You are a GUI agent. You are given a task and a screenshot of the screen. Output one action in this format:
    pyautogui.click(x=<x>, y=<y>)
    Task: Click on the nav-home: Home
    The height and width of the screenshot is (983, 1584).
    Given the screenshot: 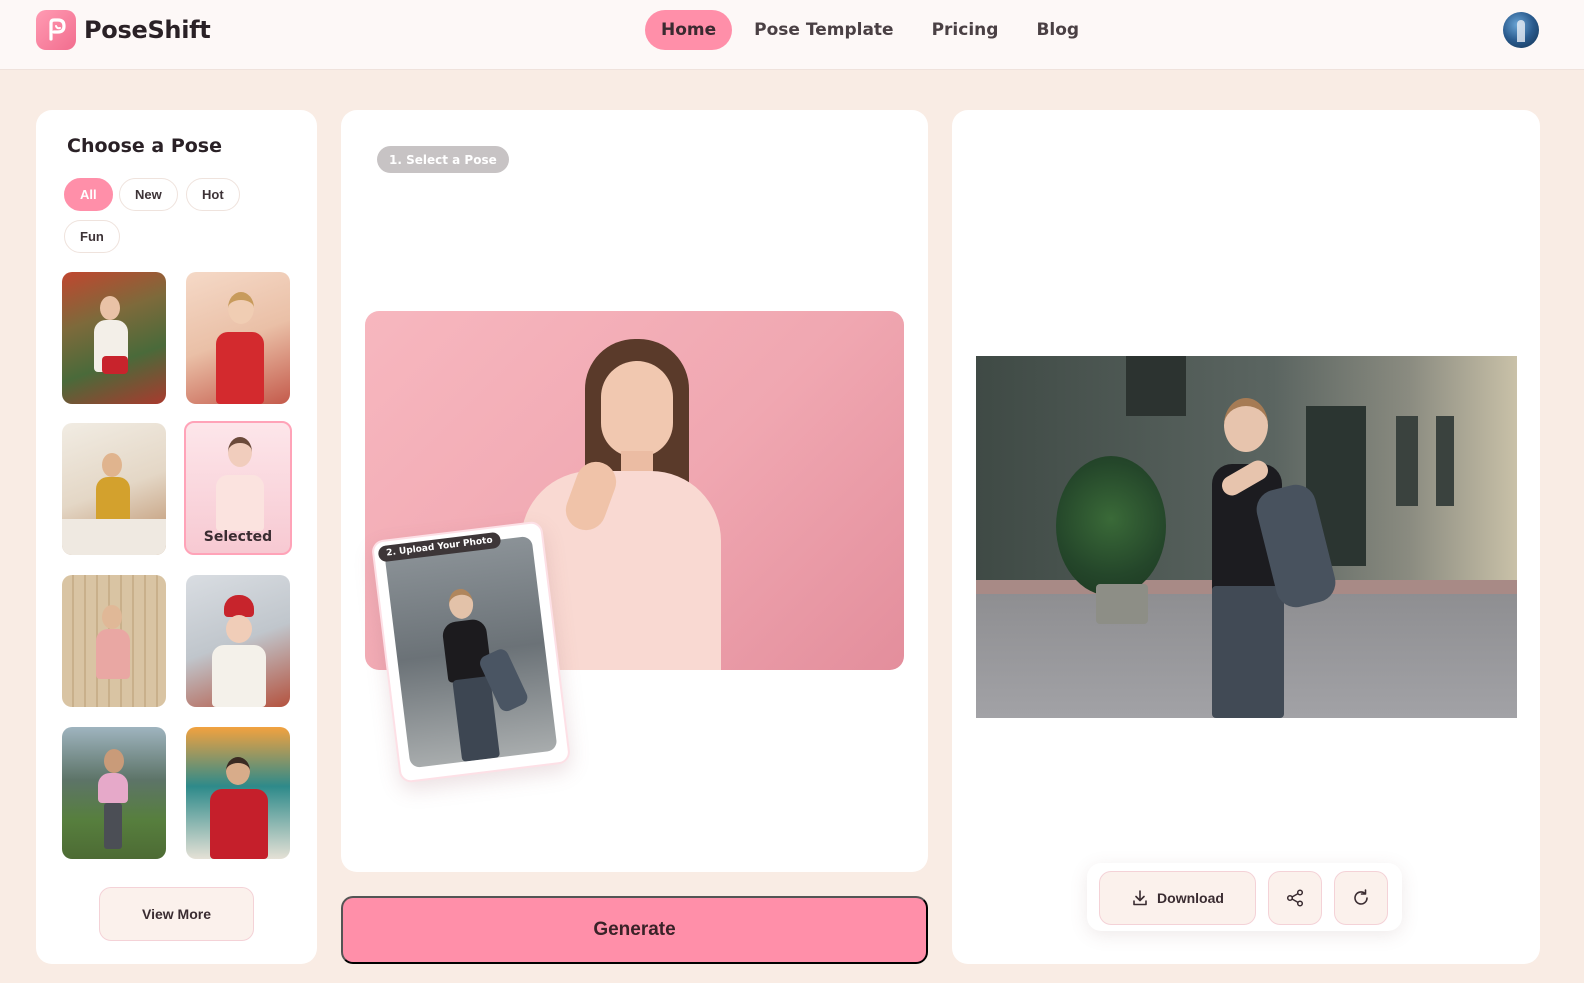 What is the action you would take?
    pyautogui.click(x=689, y=30)
    